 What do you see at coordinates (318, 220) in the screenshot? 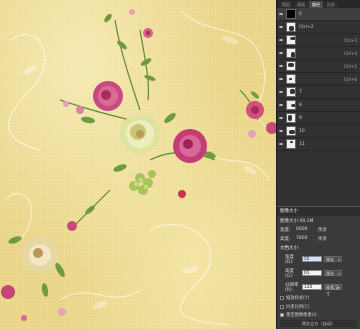
I see `image-size-info: 图像大小:49.1M` at bounding box center [318, 220].